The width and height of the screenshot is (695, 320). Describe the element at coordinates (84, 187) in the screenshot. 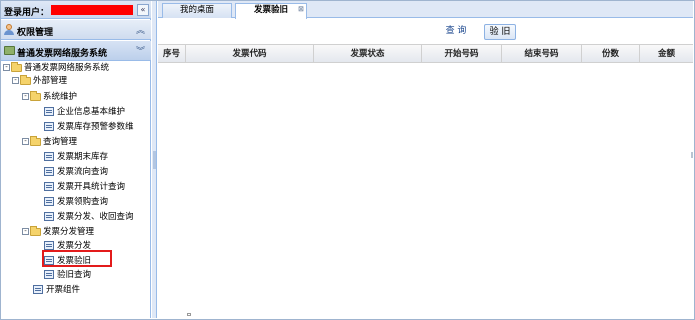

I see `tree-node-issuance-stats: 发票开具统计查询` at that location.